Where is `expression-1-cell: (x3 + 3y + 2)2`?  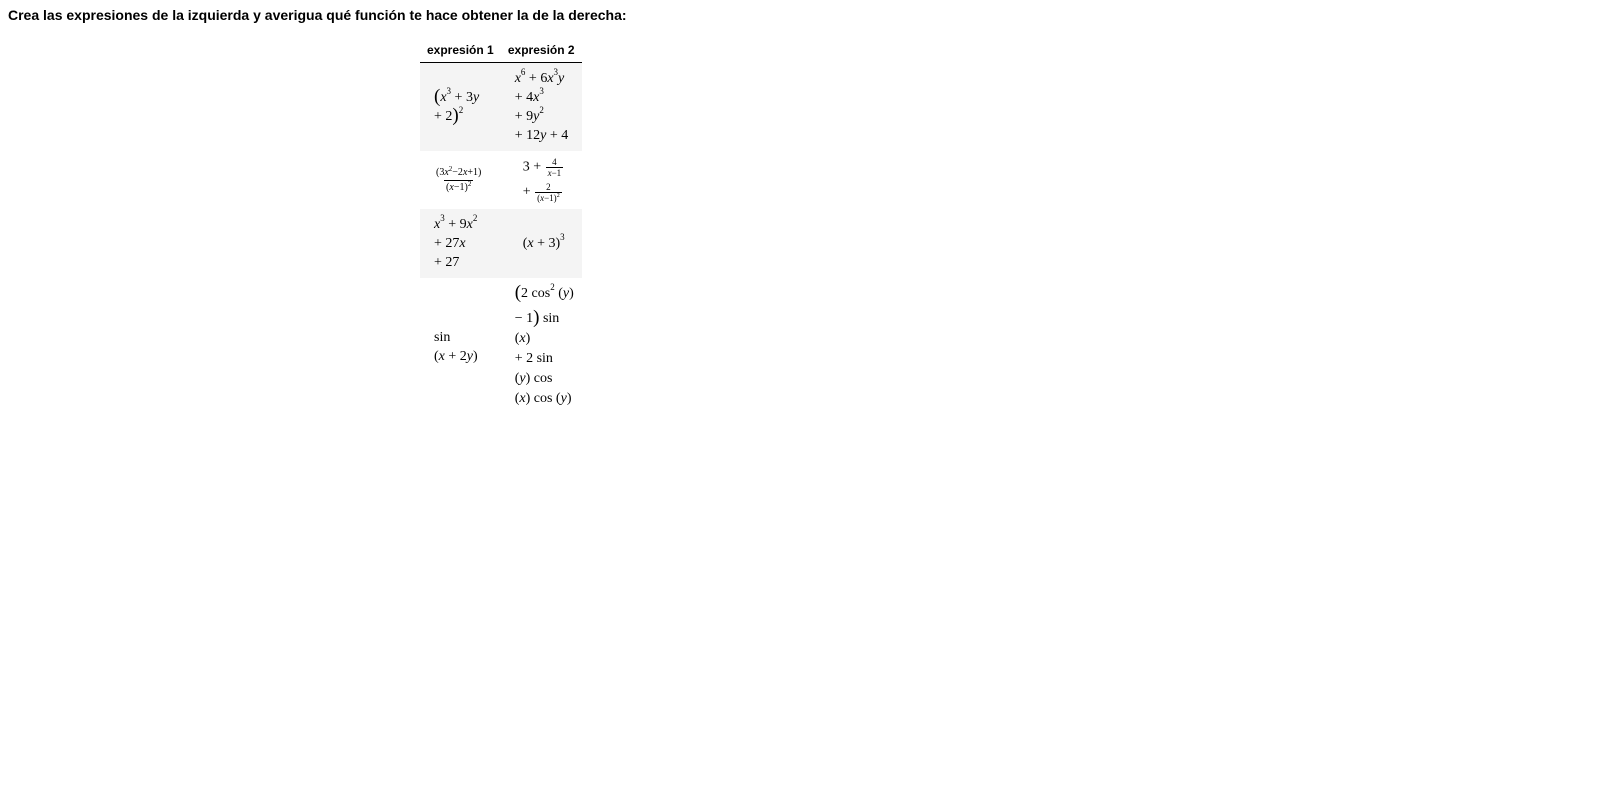
expression-1-cell: (x3 + 3y + 2)2 is located at coordinates (460, 106).